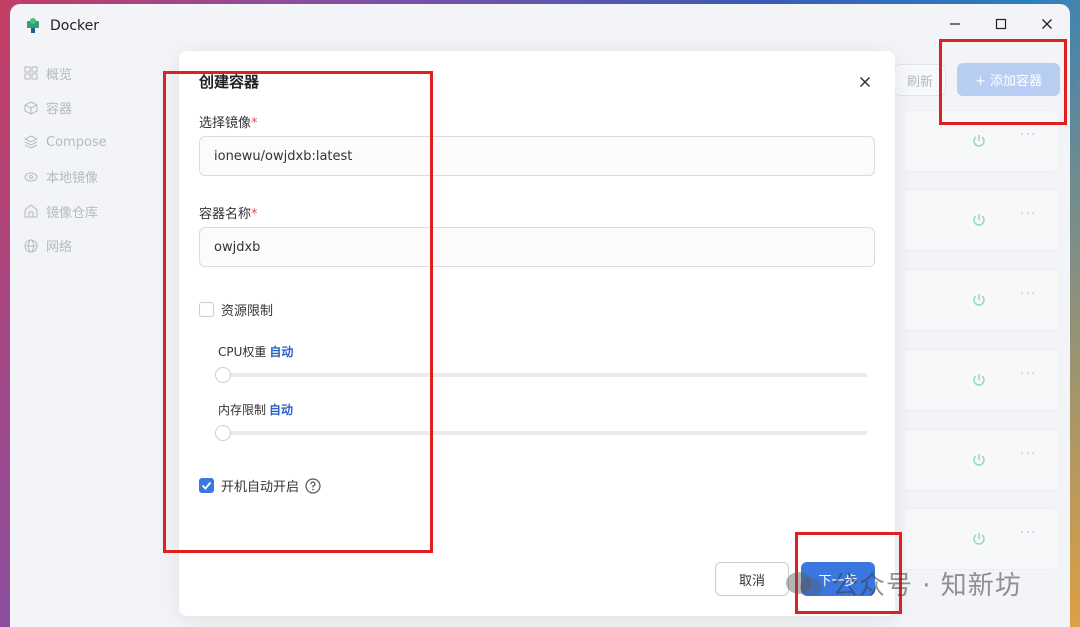  Describe the element at coordinates (85, 73) in the screenshot. I see `sidebar-item-overview: 概览` at that location.